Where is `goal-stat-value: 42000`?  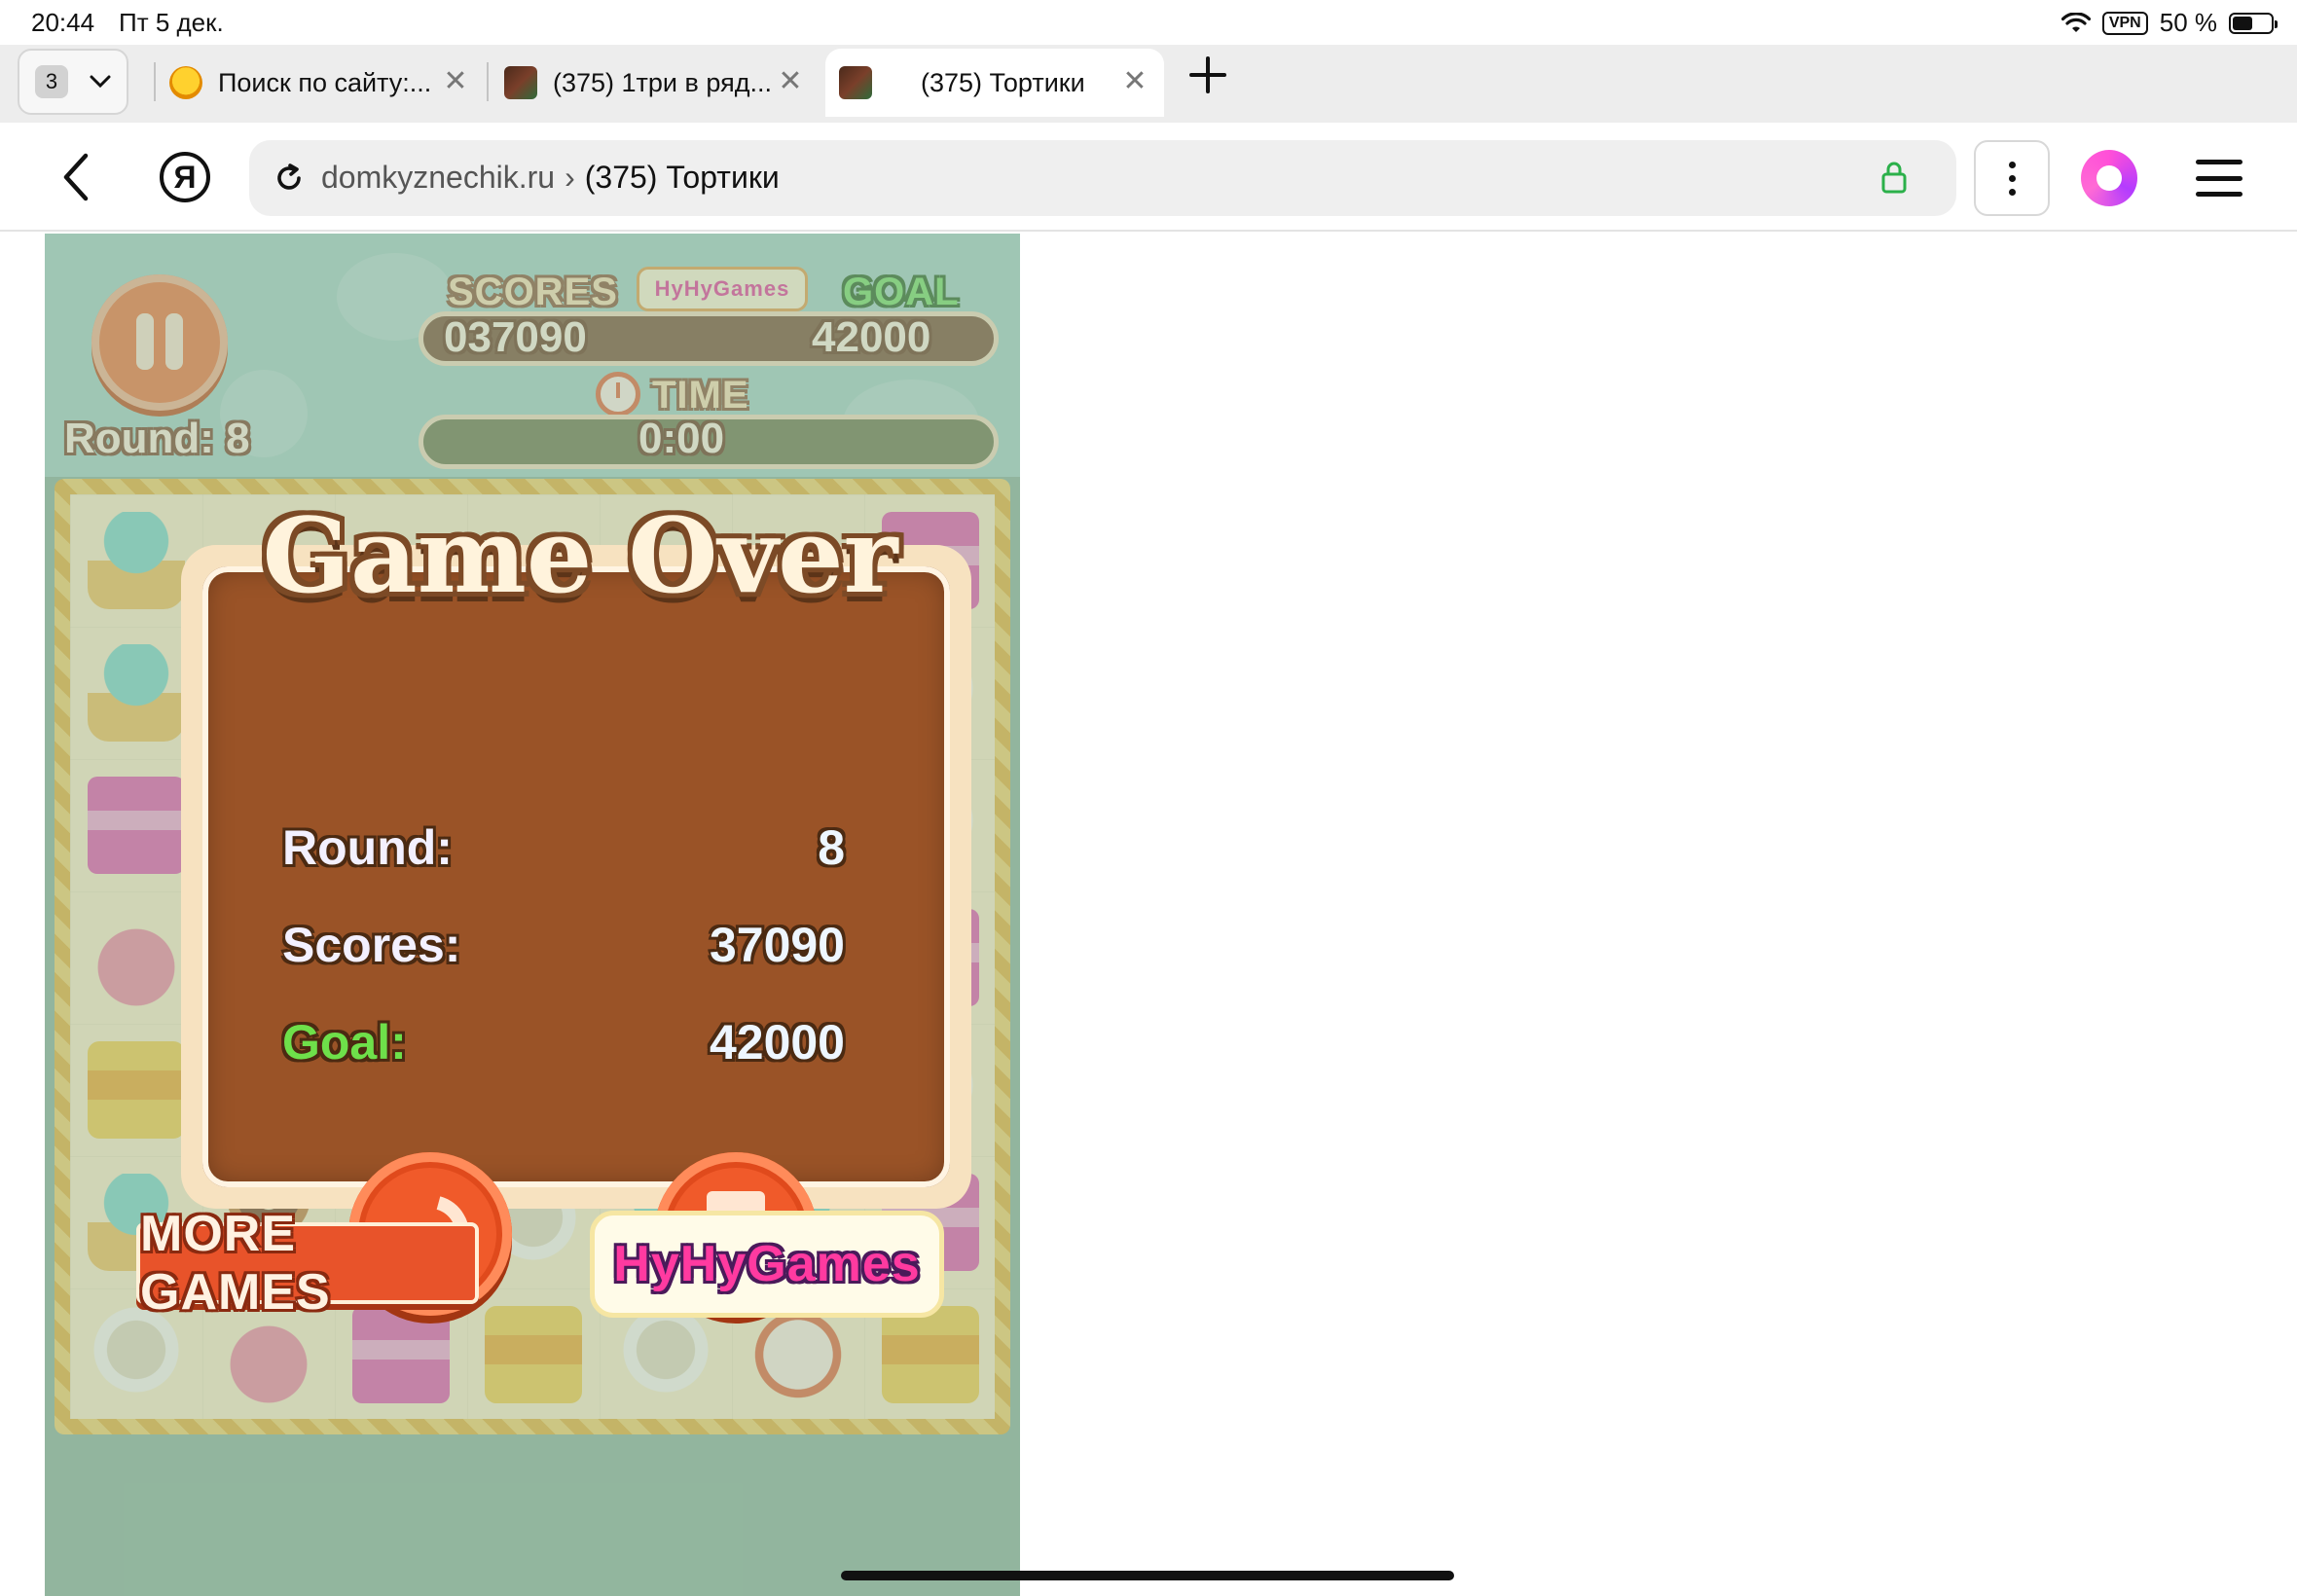
goal-stat-value: 42000 is located at coordinates (777, 1042).